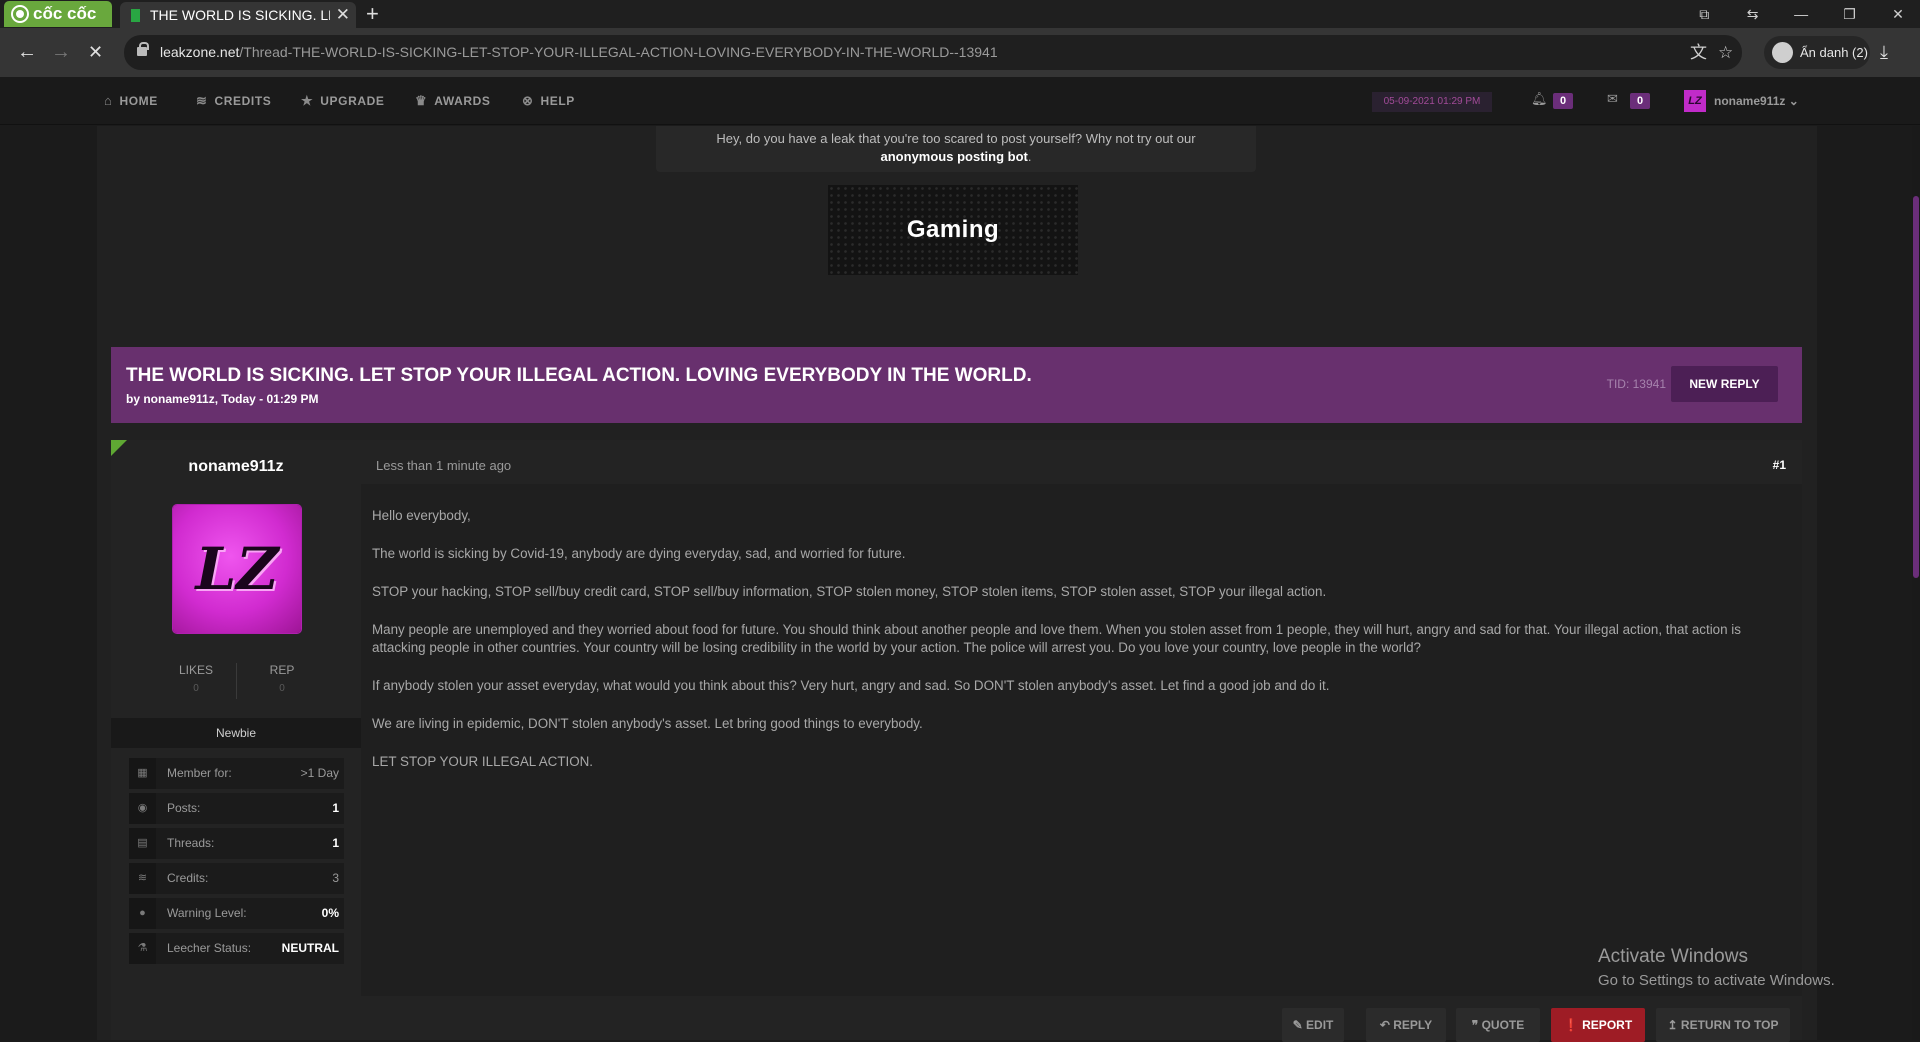 This screenshot has width=1920, height=1042. What do you see at coordinates (142, 913) in the screenshot?
I see `warning-icon: ●` at bounding box center [142, 913].